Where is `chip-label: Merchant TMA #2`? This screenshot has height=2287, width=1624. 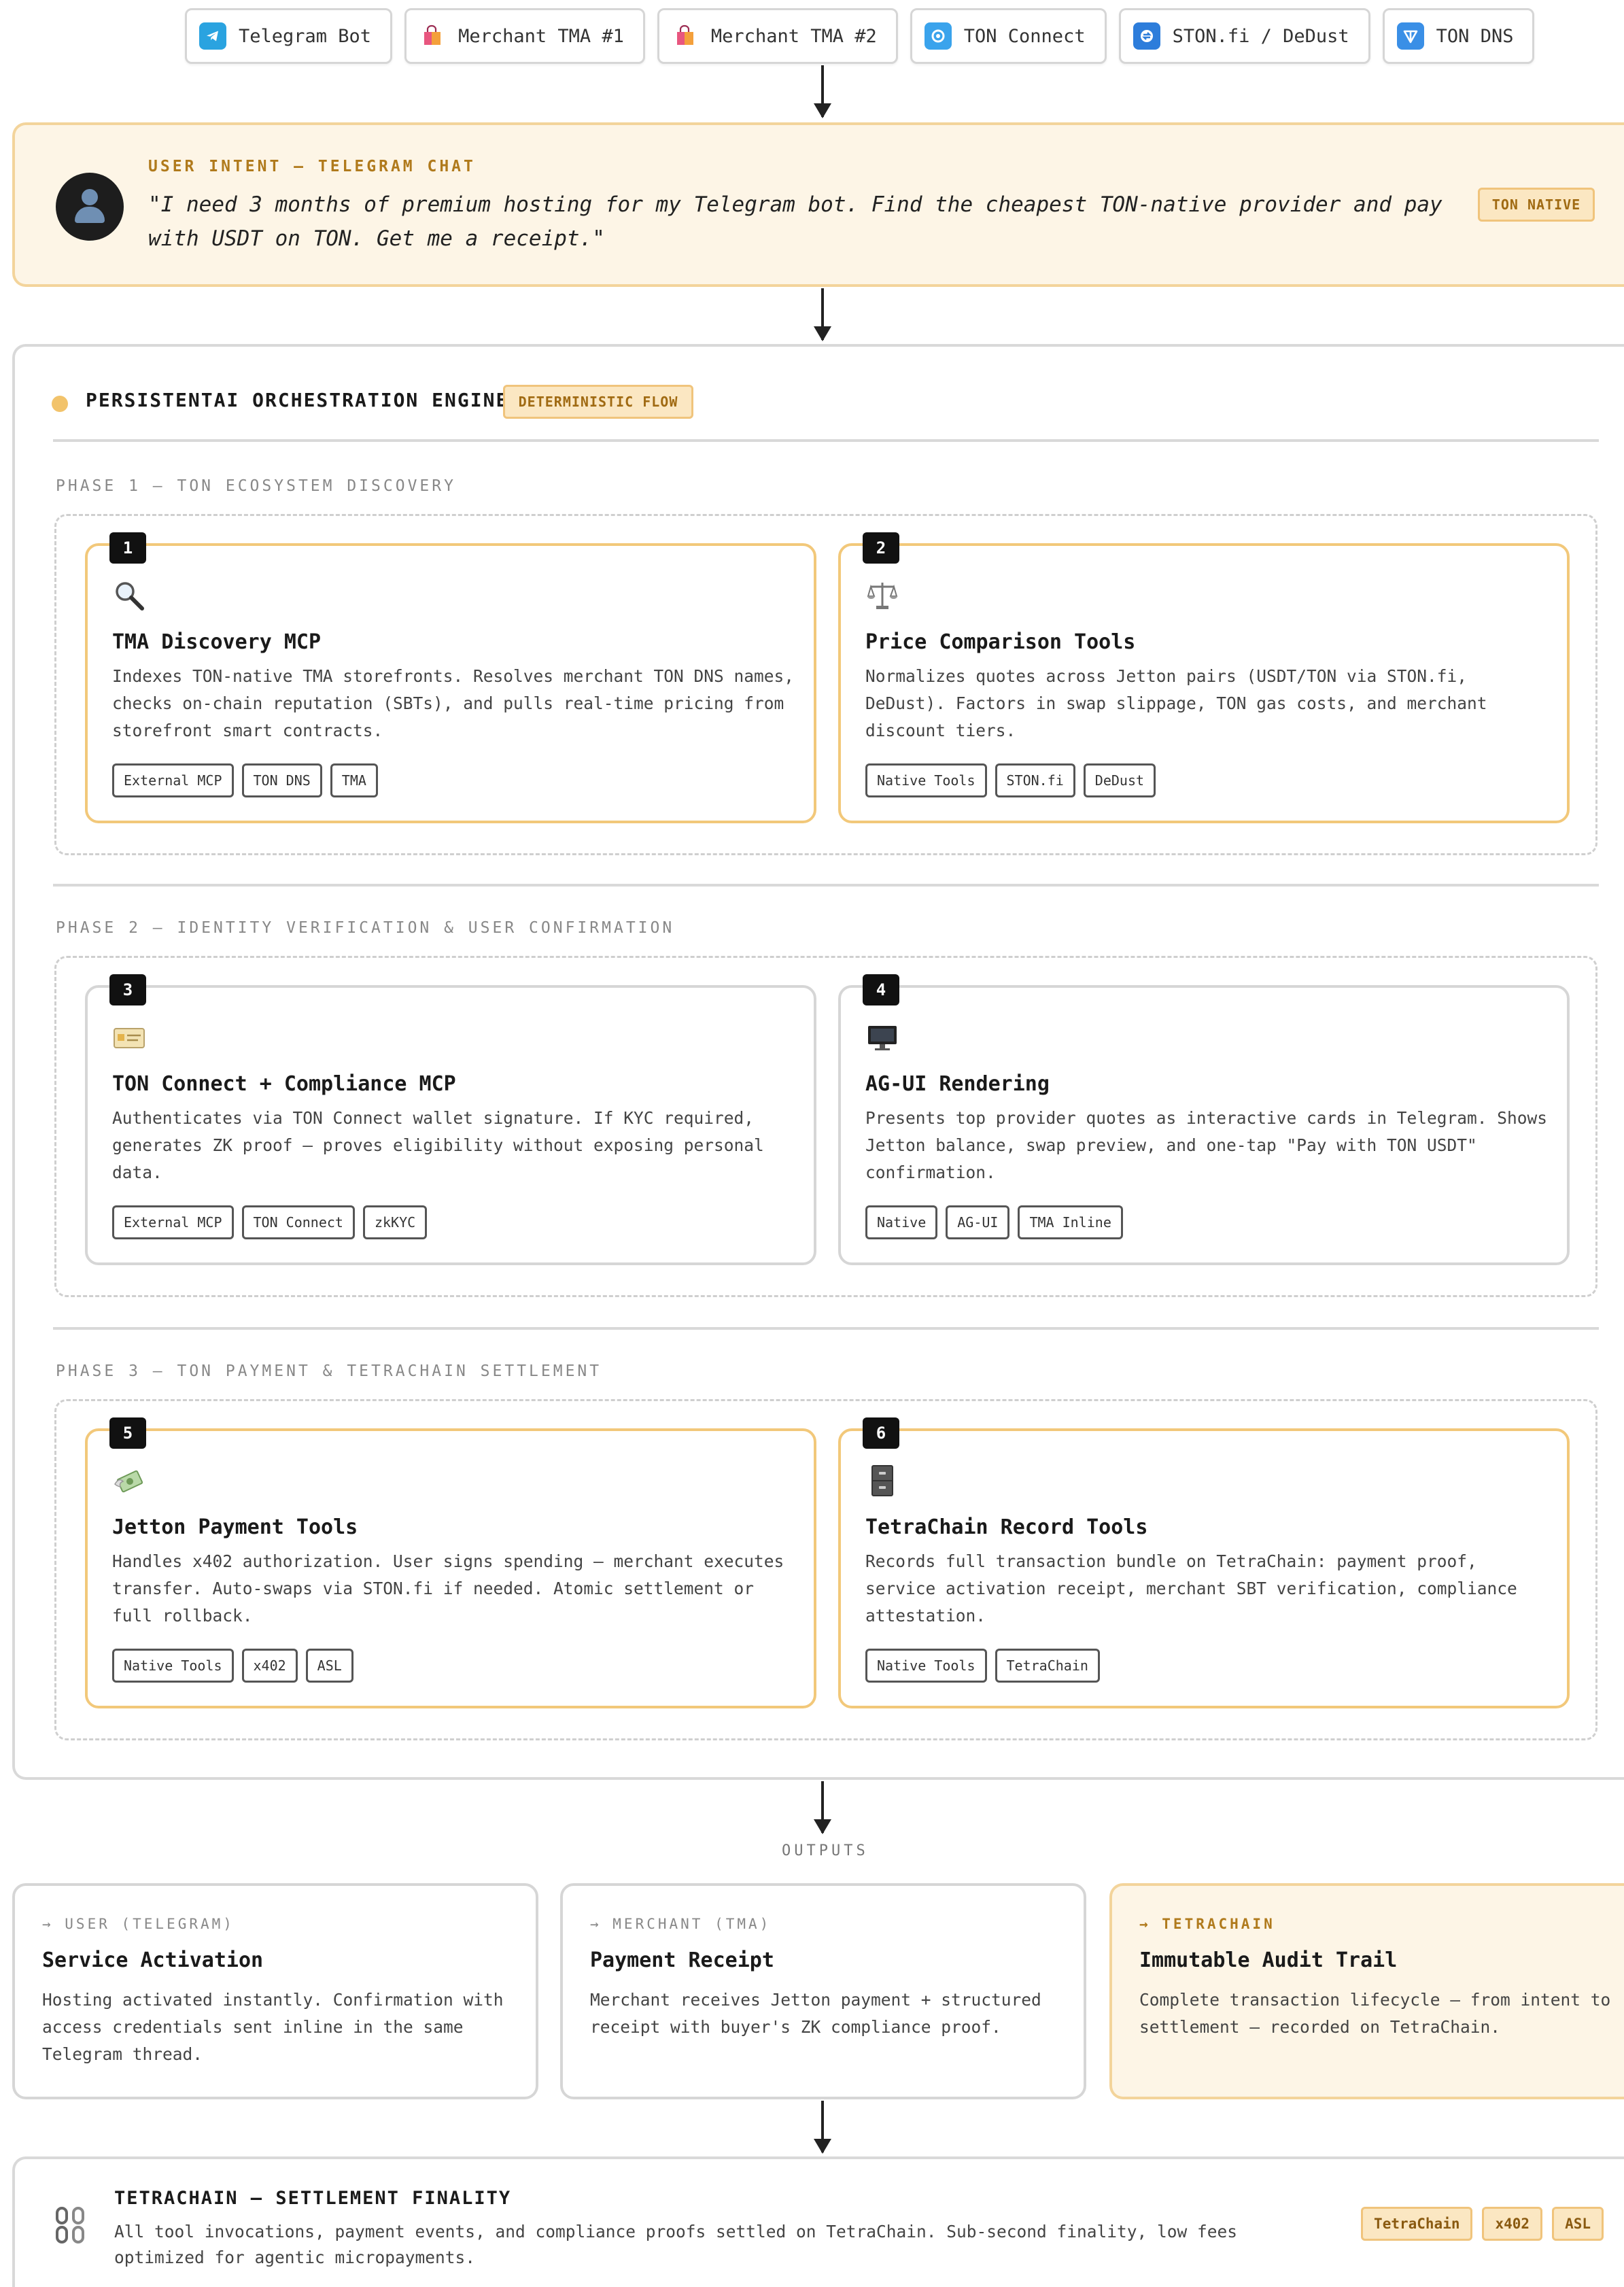 chip-label: Merchant TMA #2 is located at coordinates (793, 36).